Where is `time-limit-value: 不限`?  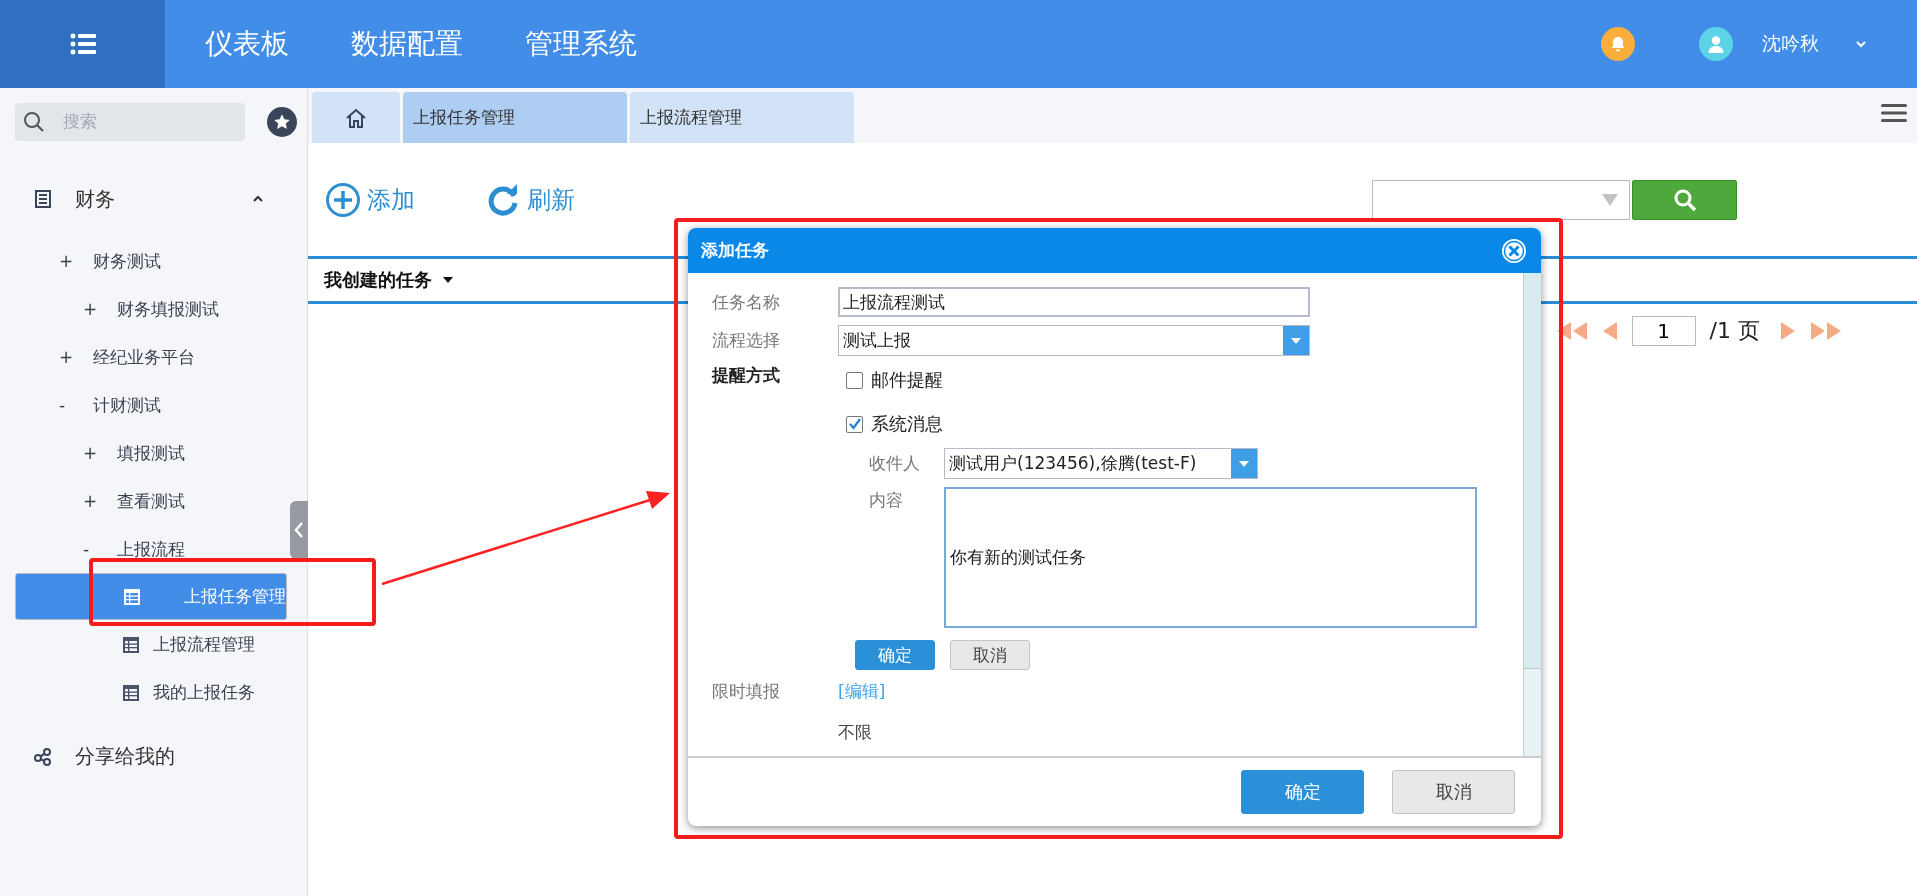
time-limit-value: 不限 is located at coordinates (855, 732).